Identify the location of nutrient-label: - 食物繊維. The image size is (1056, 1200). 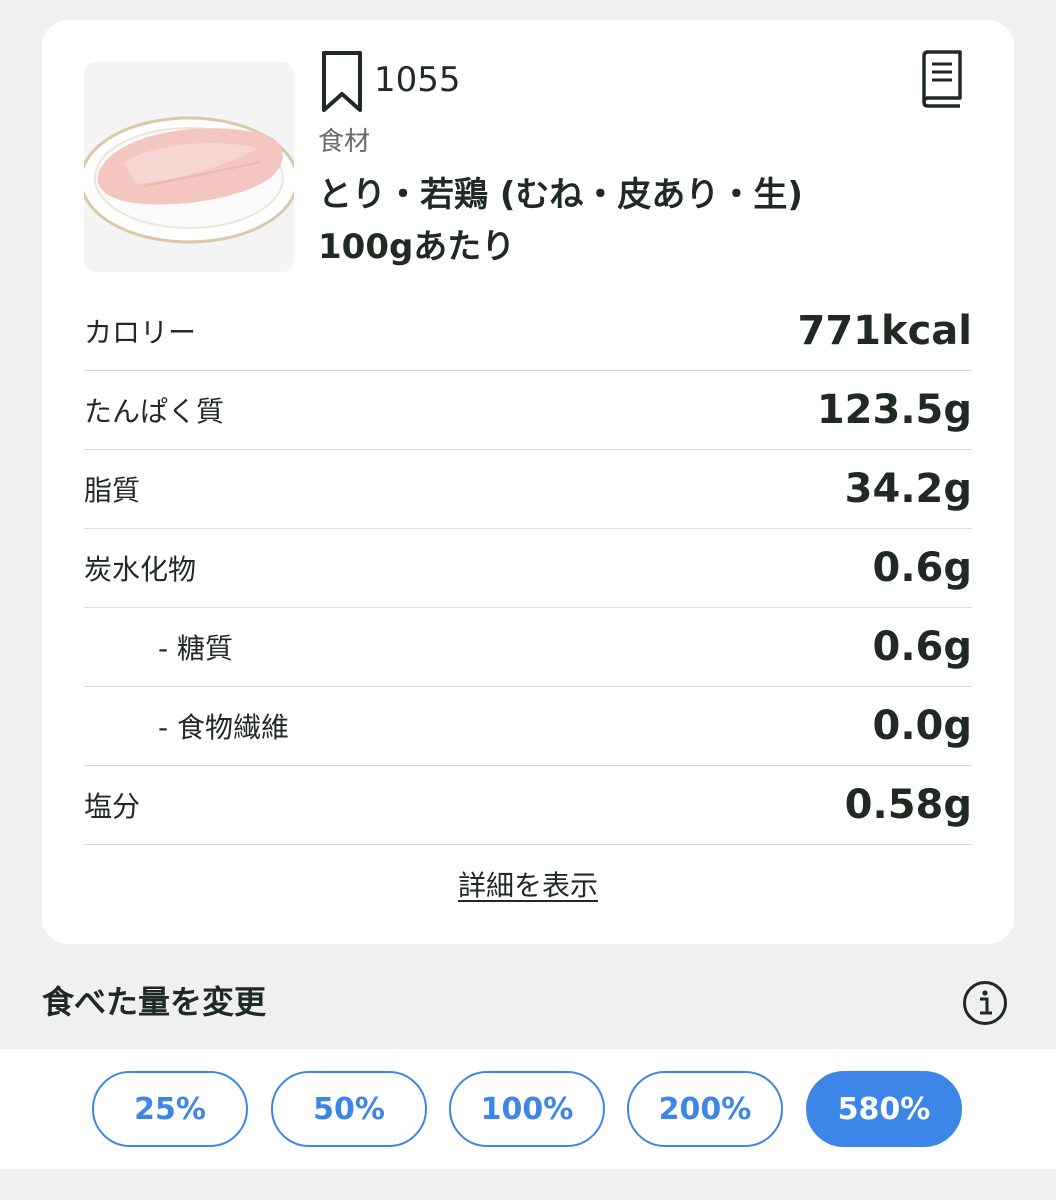
(224, 727).